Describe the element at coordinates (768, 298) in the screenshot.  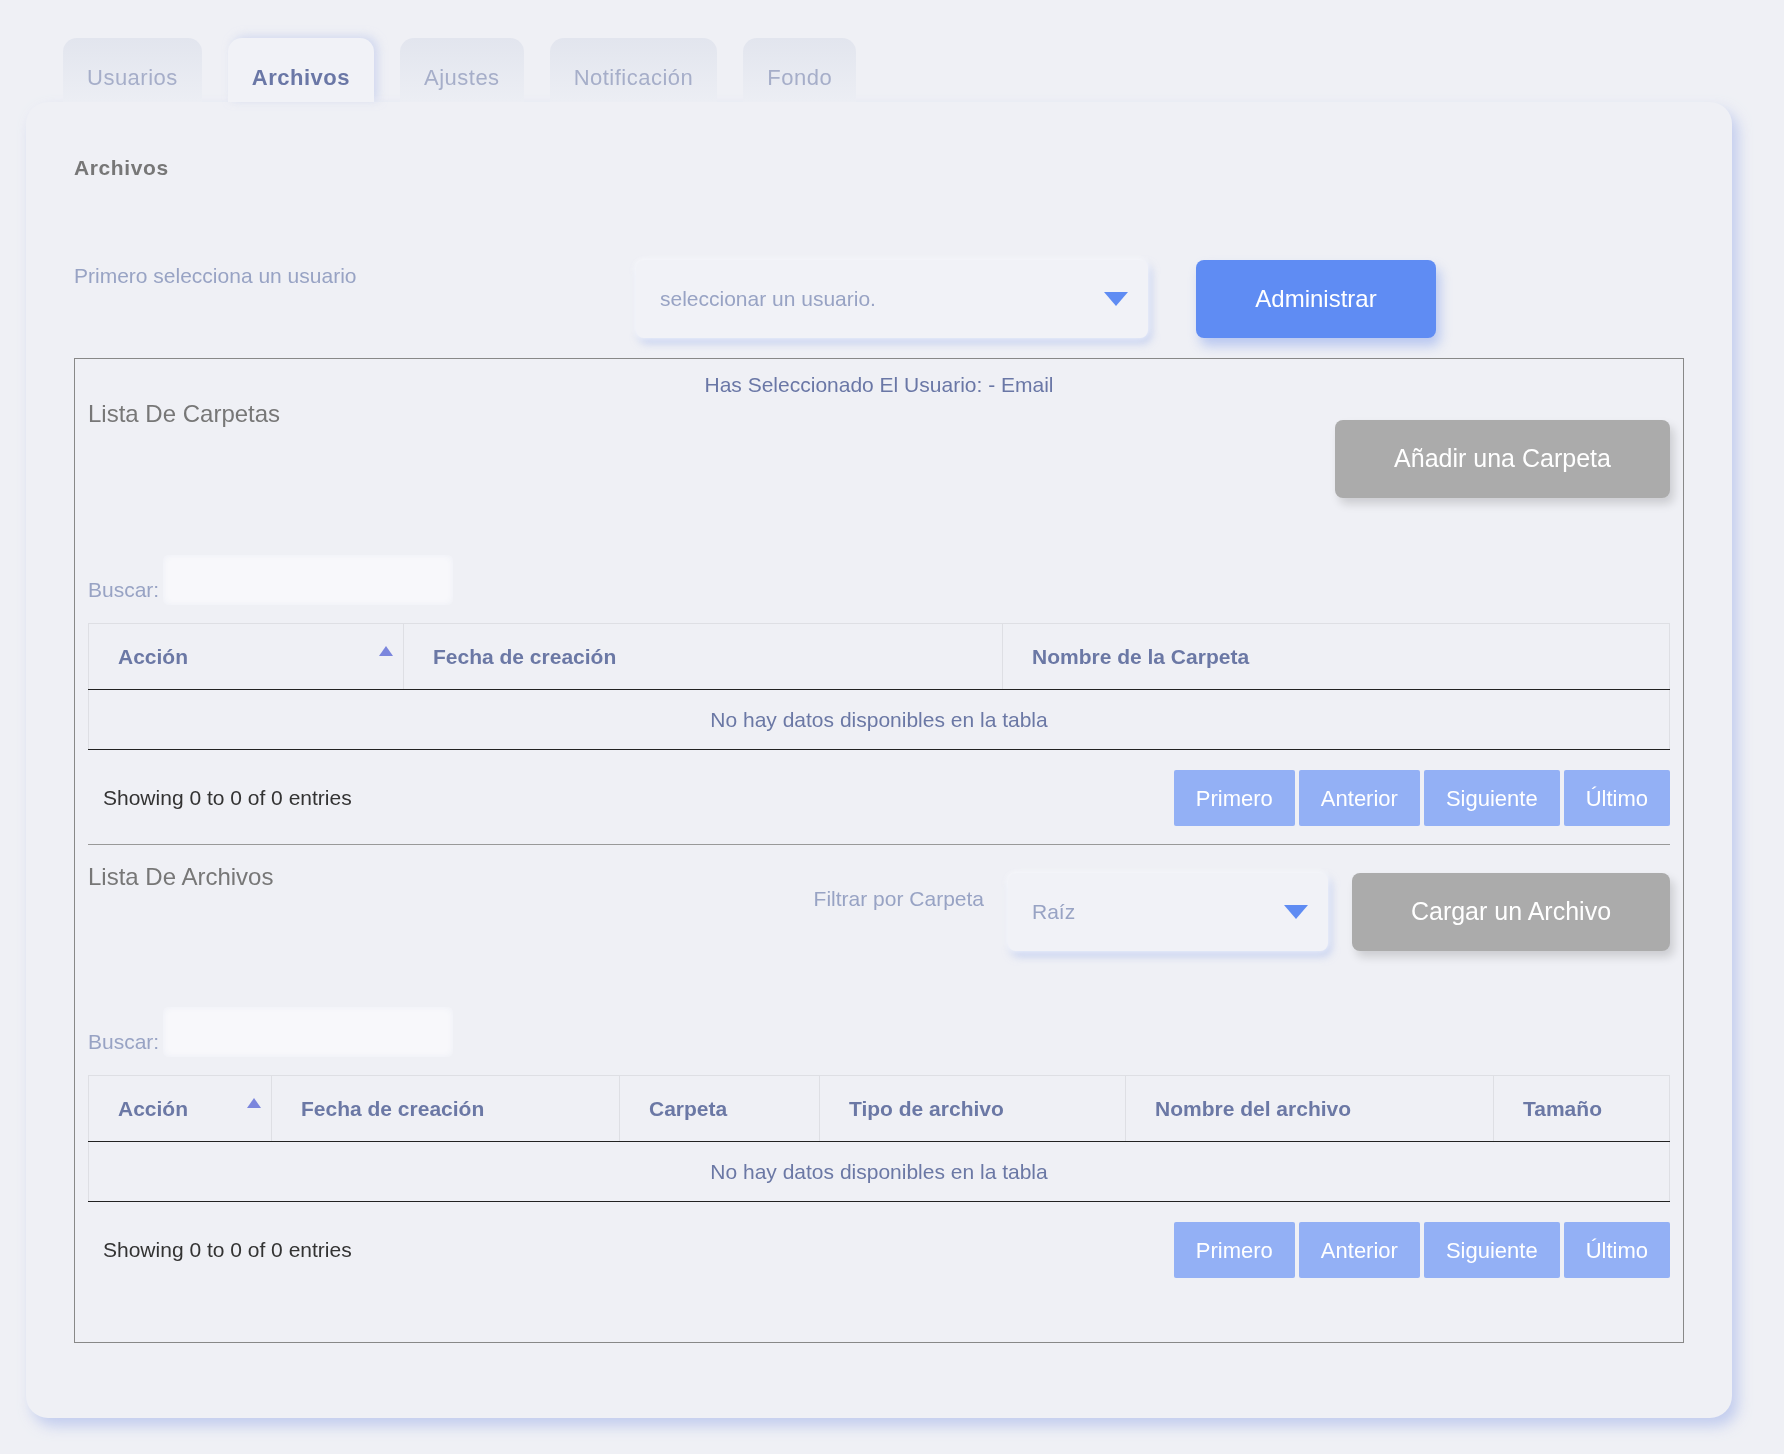
I see `select-value: seleccionar un usuario.` at that location.